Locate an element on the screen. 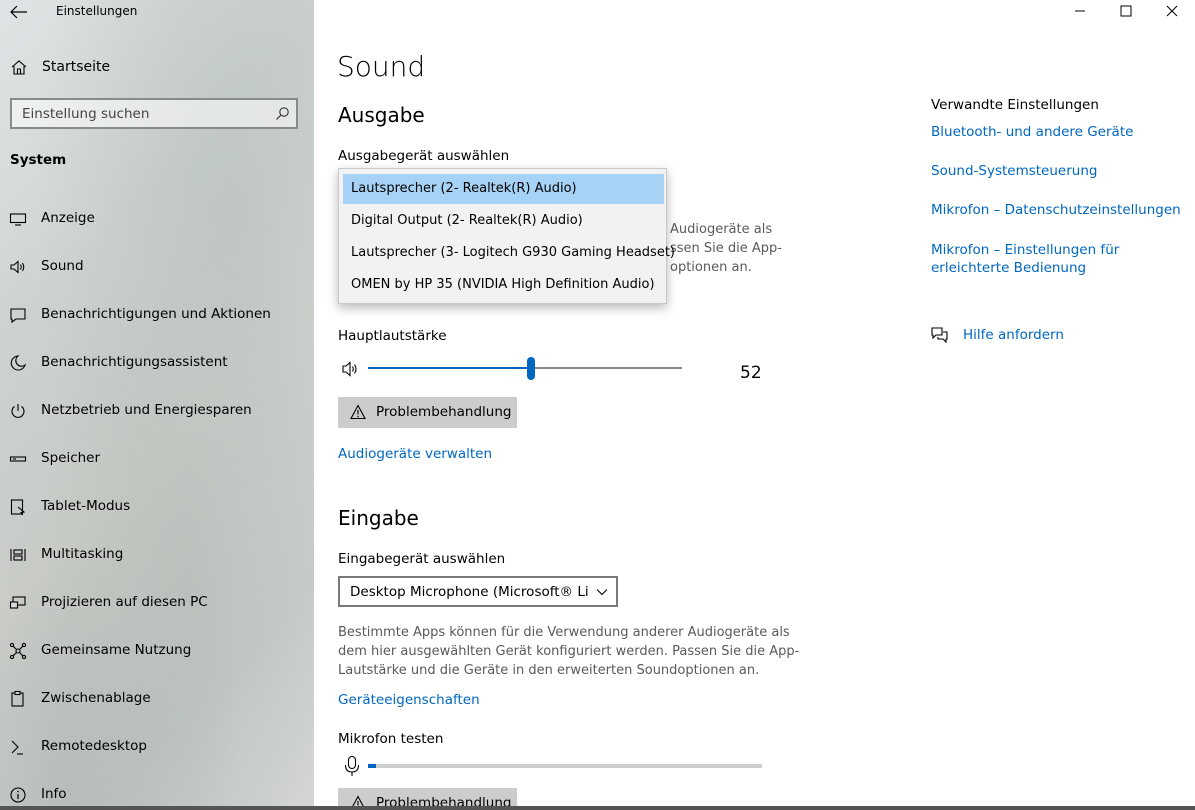 Image resolution: width=1195 pixels, height=810 pixels. info-icon is located at coordinates (18, 795).